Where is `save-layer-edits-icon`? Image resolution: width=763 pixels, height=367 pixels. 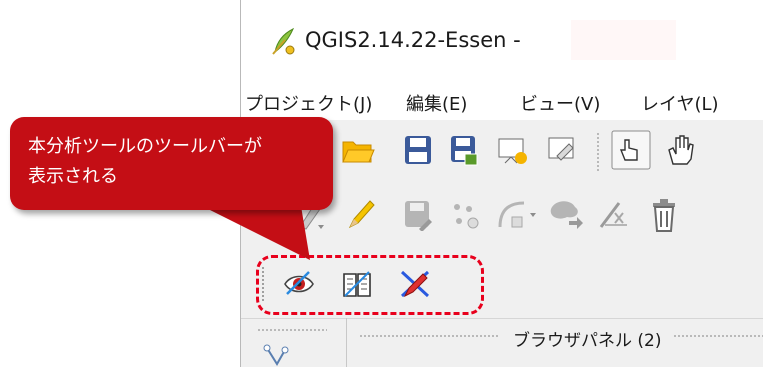
save-layer-edits-icon is located at coordinates (418, 215).